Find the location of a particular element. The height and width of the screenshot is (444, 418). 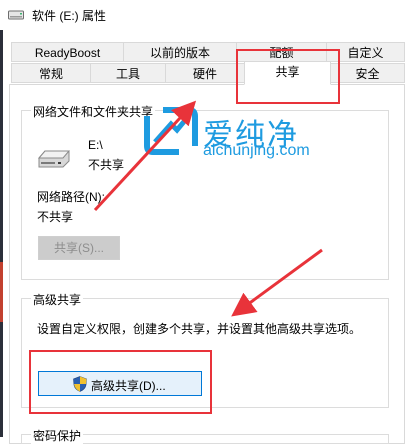

title-bar: 软件 (E:) 属性 is located at coordinates (209, 15).